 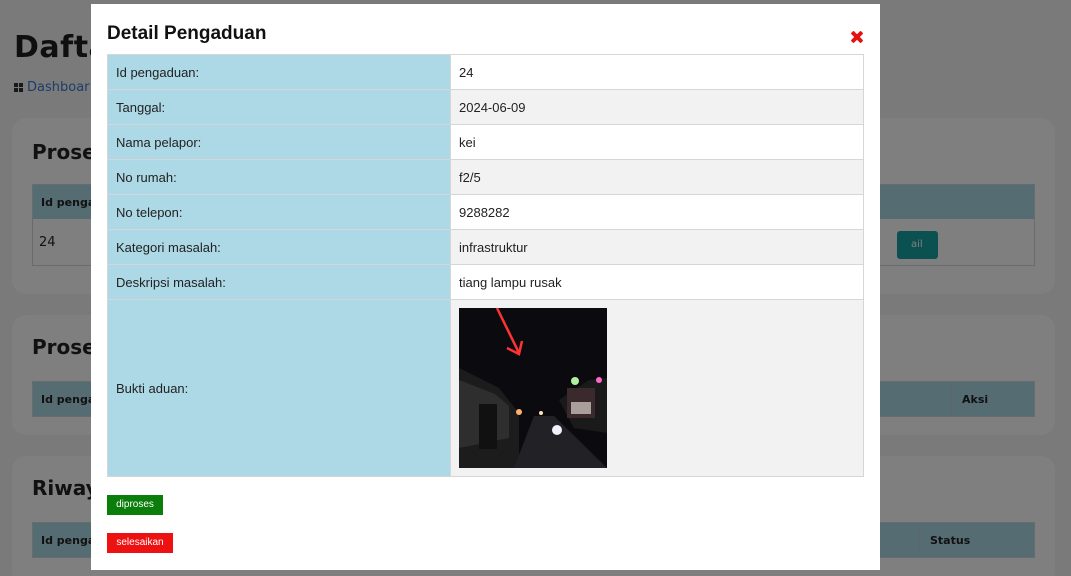 I want to click on row-value: 2024-06-09, so click(x=657, y=107).